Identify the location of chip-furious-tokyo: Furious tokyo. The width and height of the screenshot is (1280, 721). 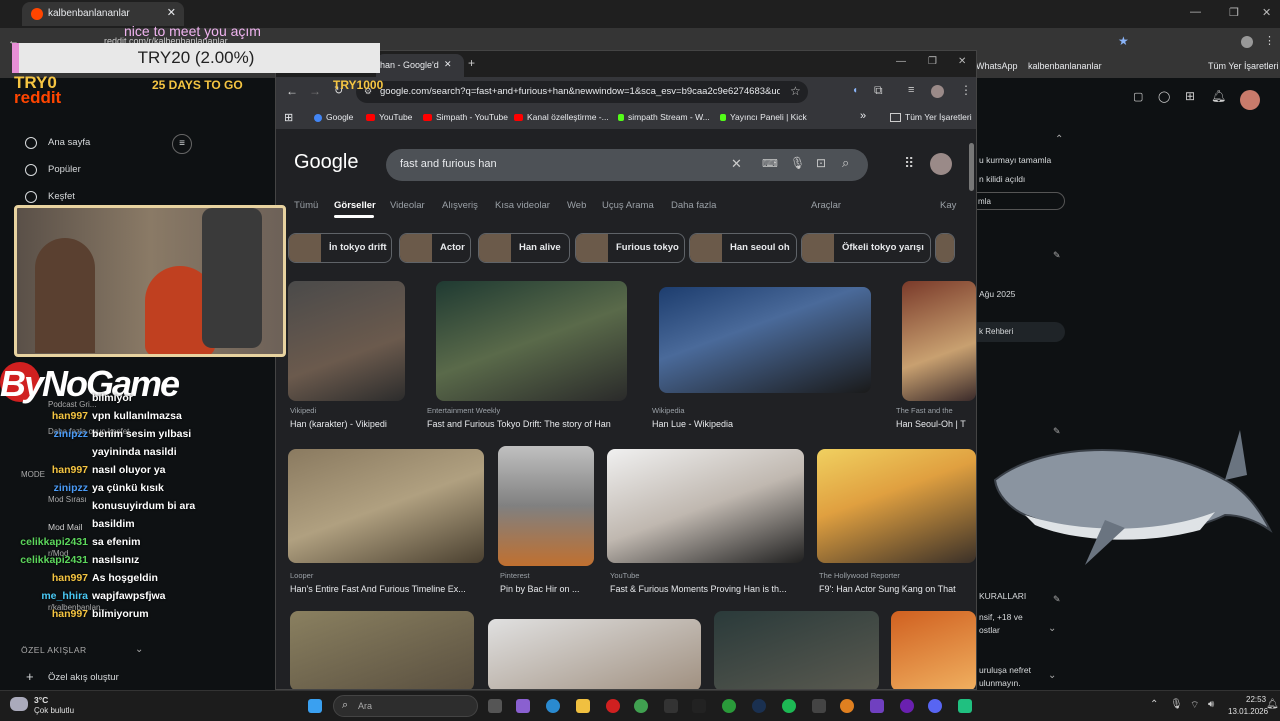
(630, 248).